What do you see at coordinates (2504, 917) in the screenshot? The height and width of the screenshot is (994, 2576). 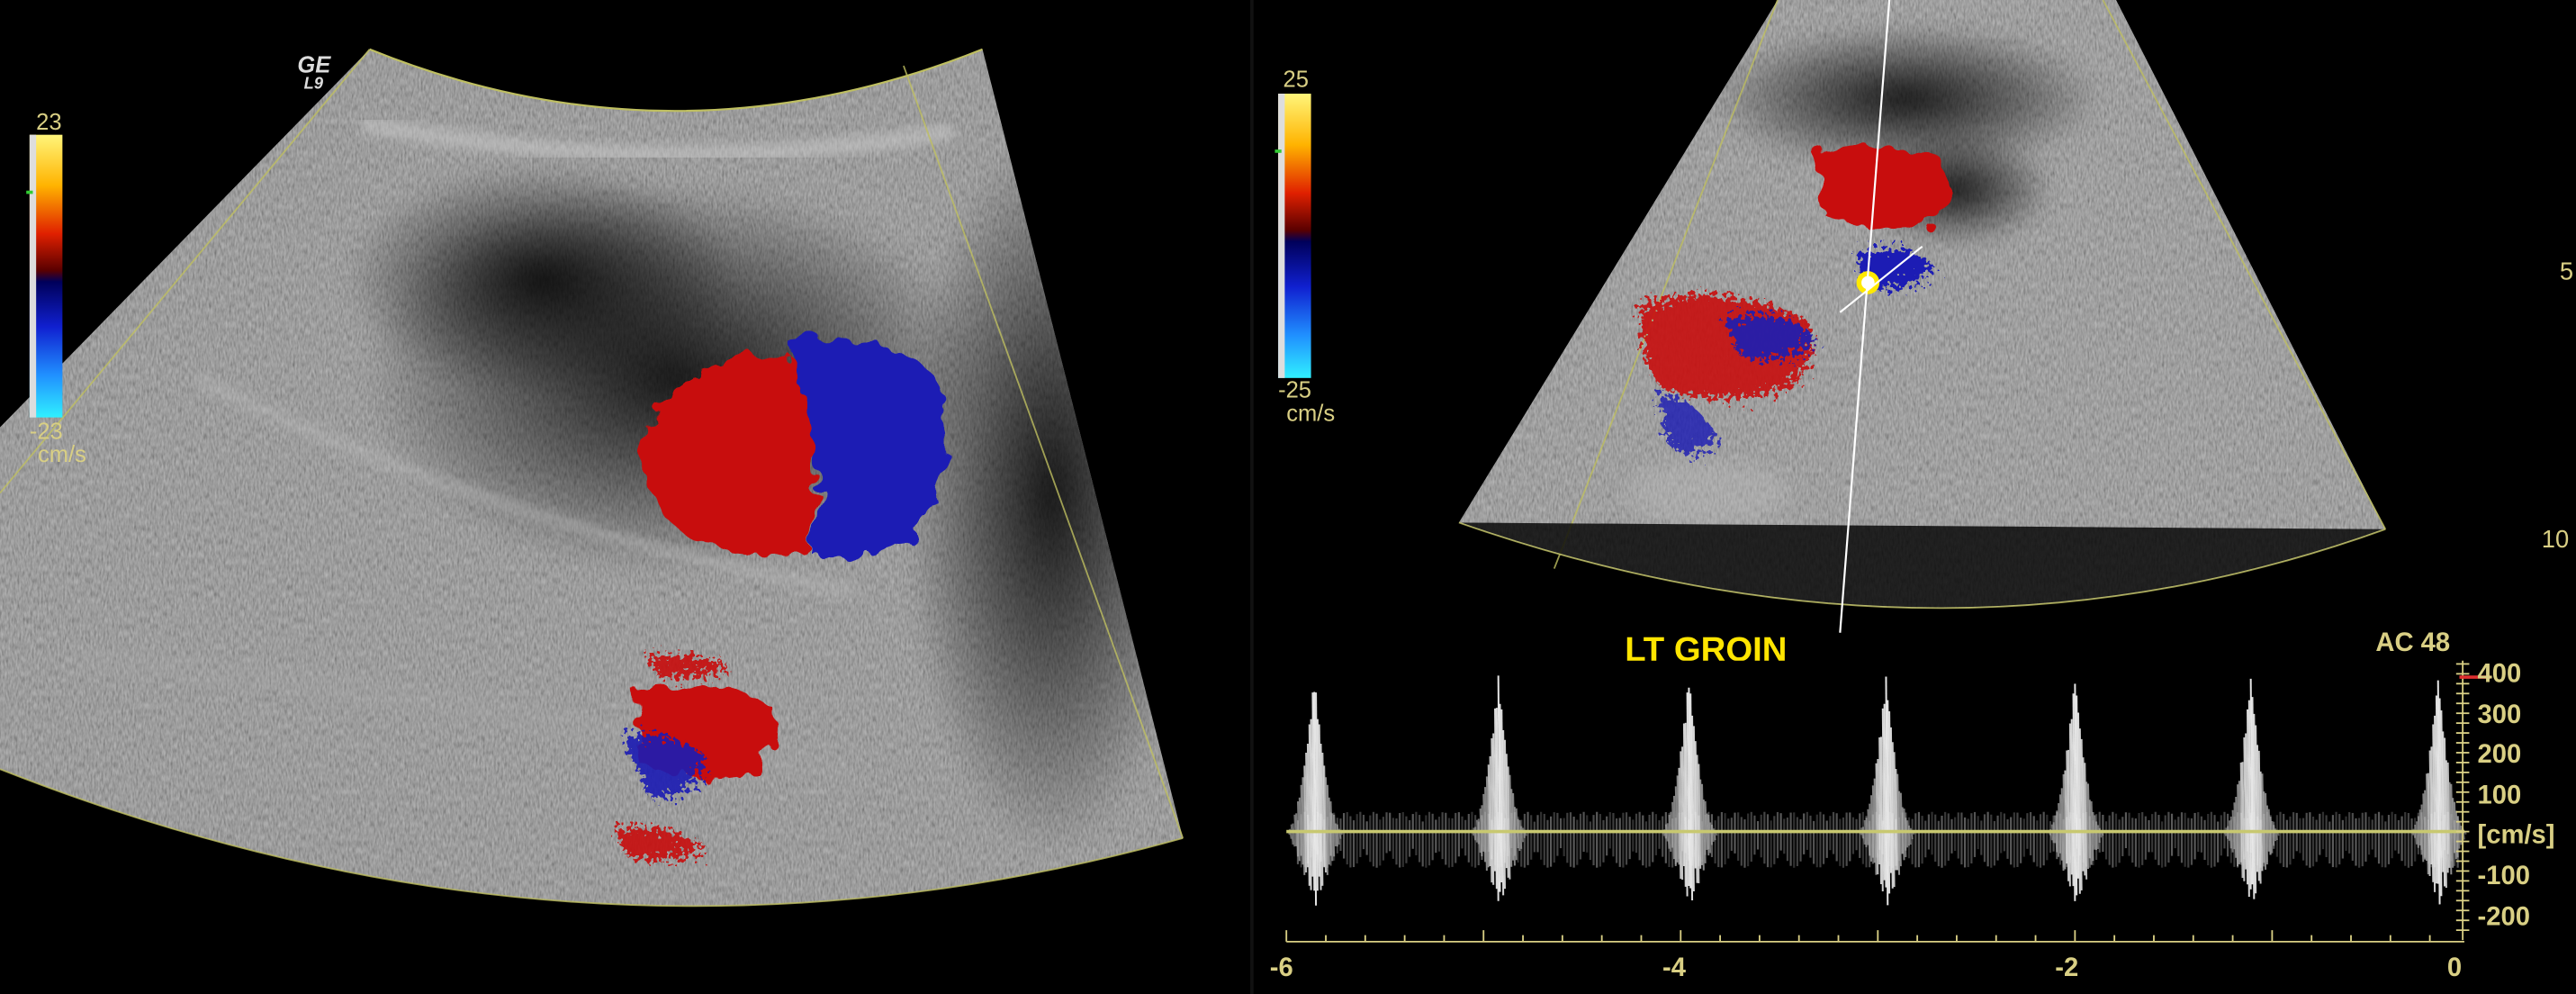 I see `velocity-tick-label: -200` at bounding box center [2504, 917].